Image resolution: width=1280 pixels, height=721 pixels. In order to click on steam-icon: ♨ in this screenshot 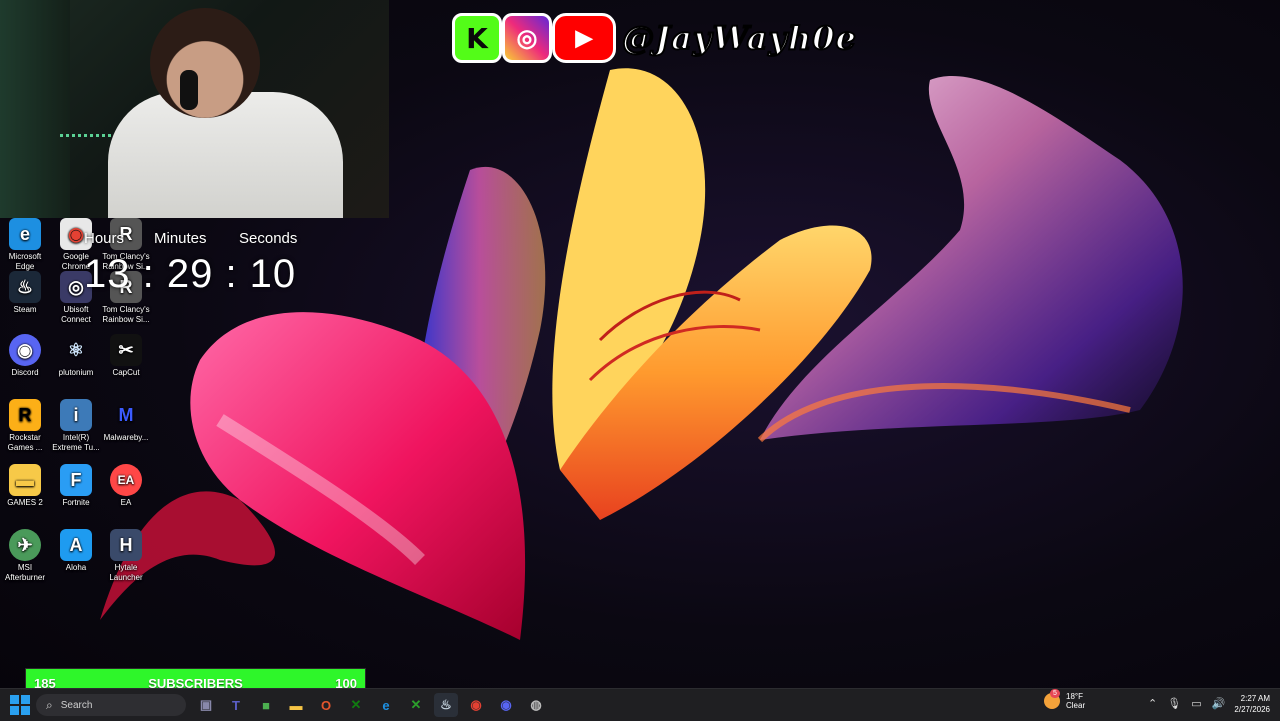, I will do `click(25, 287)`.